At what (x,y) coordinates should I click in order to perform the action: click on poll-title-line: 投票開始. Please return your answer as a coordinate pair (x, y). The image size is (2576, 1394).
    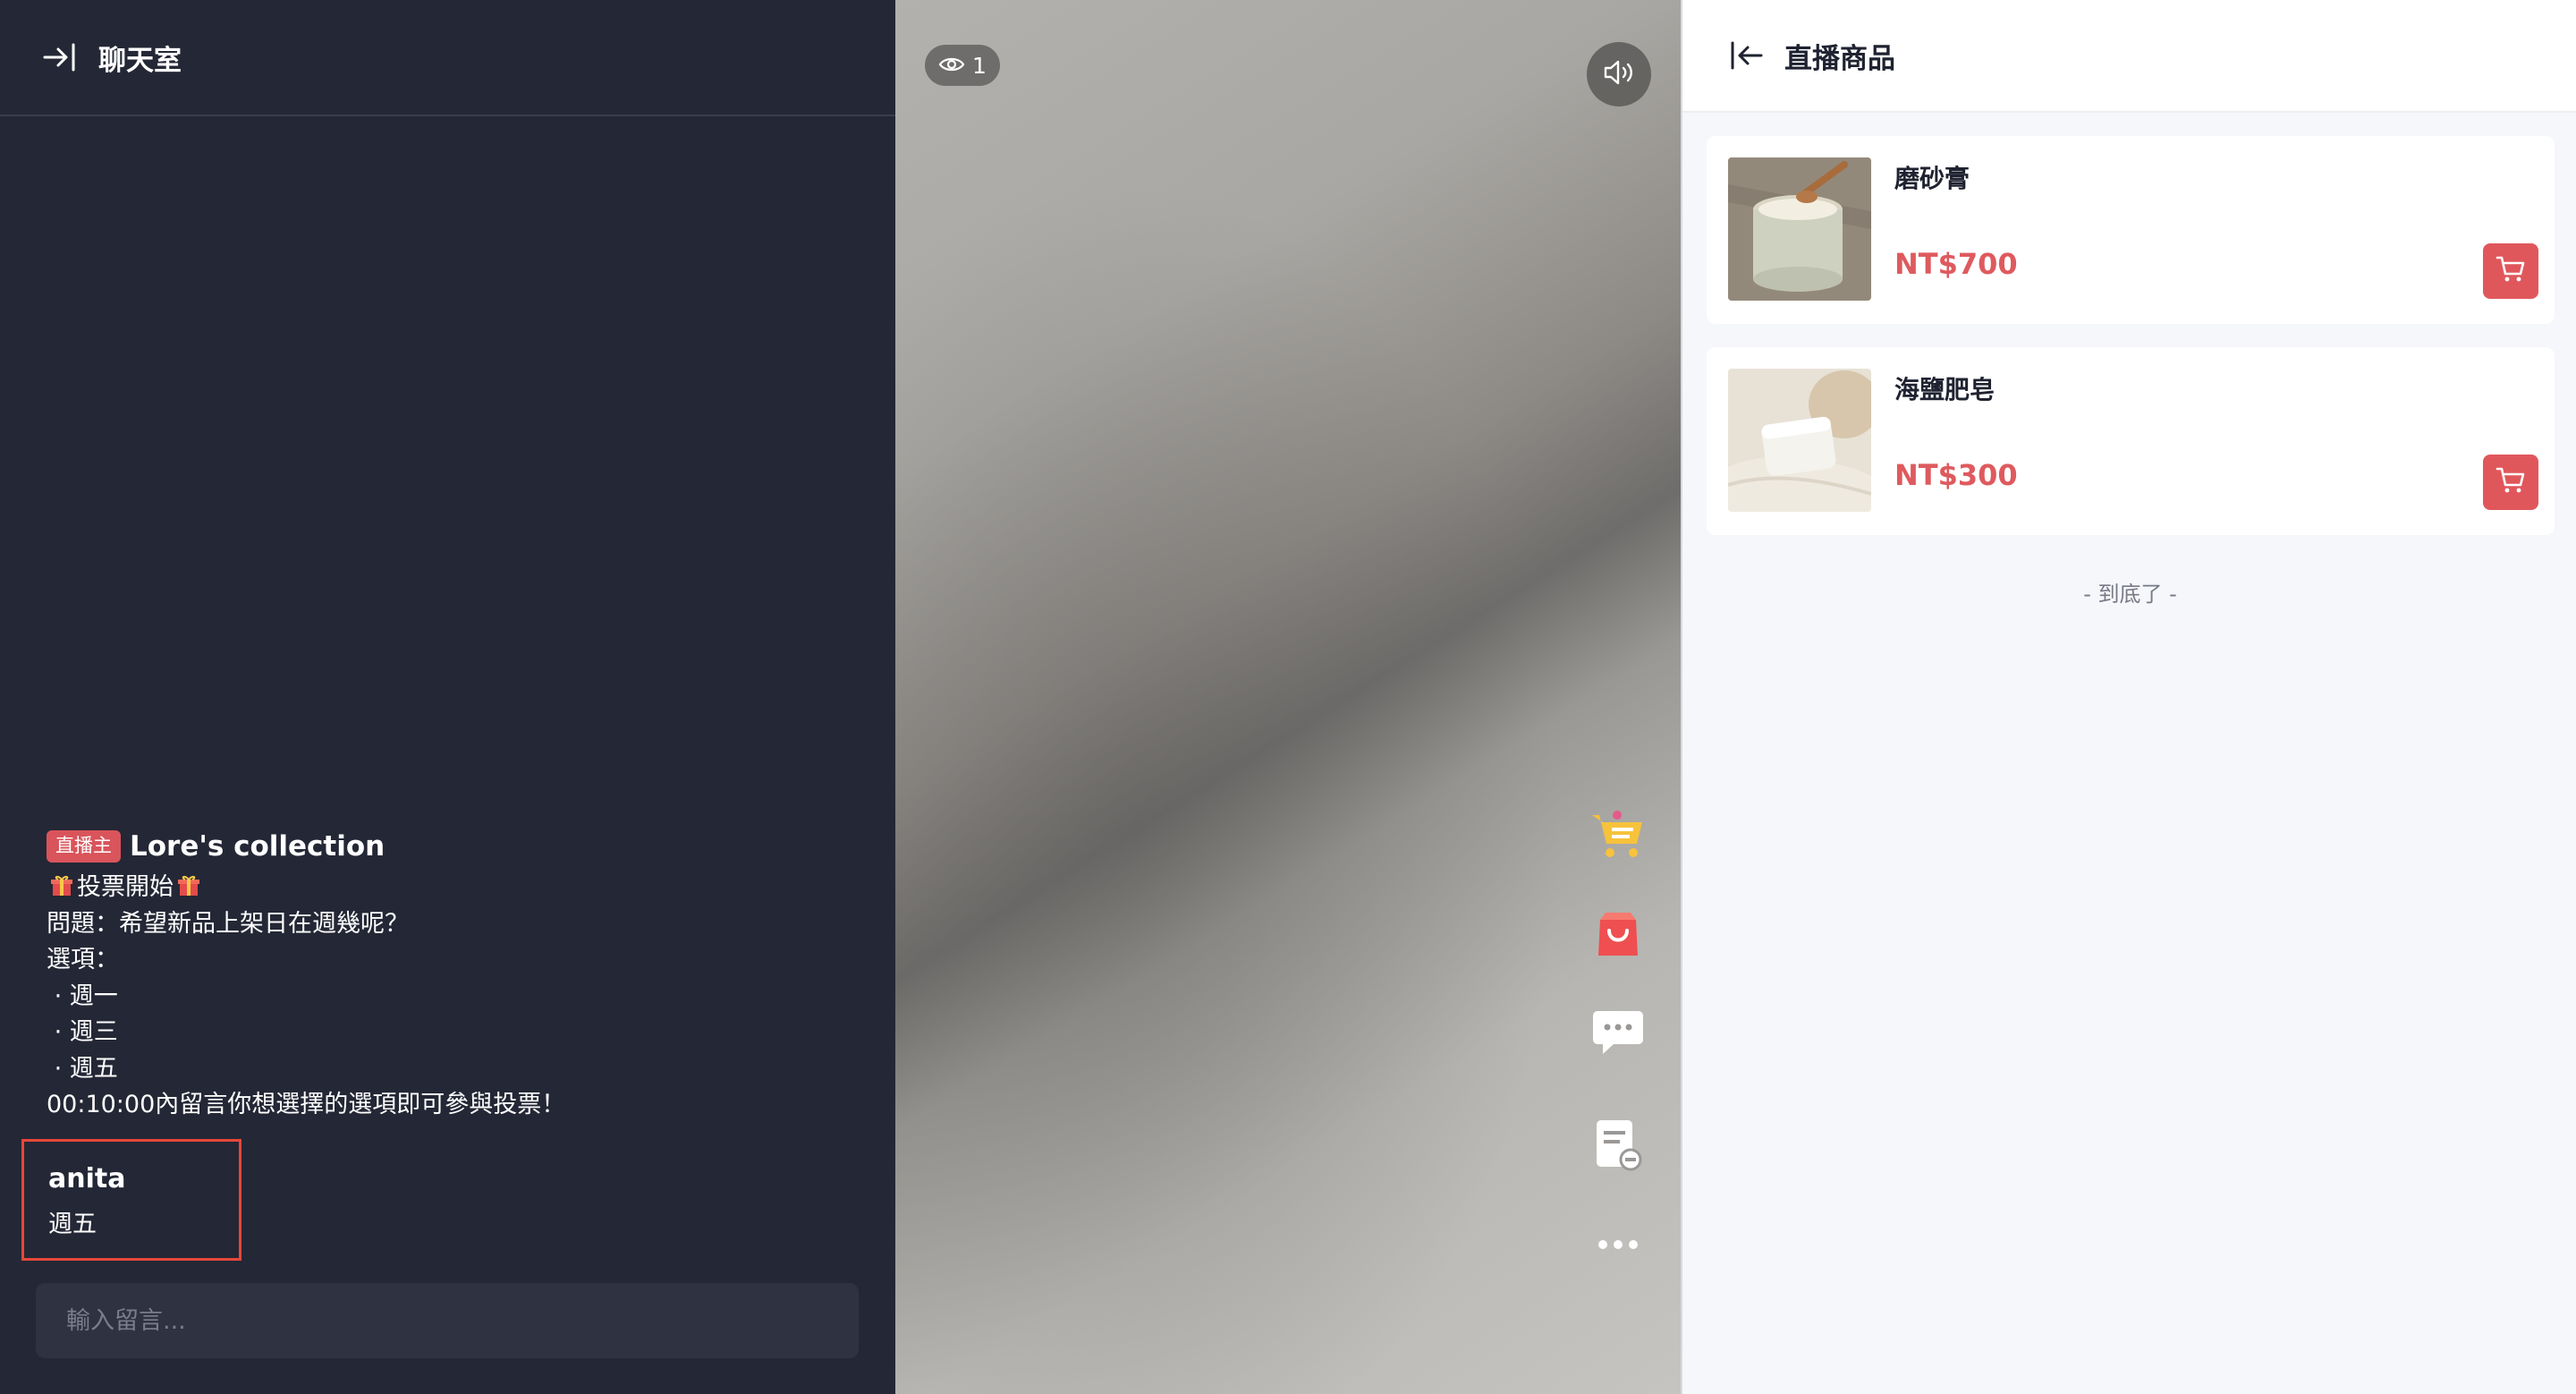
    Looking at the image, I should click on (458, 888).